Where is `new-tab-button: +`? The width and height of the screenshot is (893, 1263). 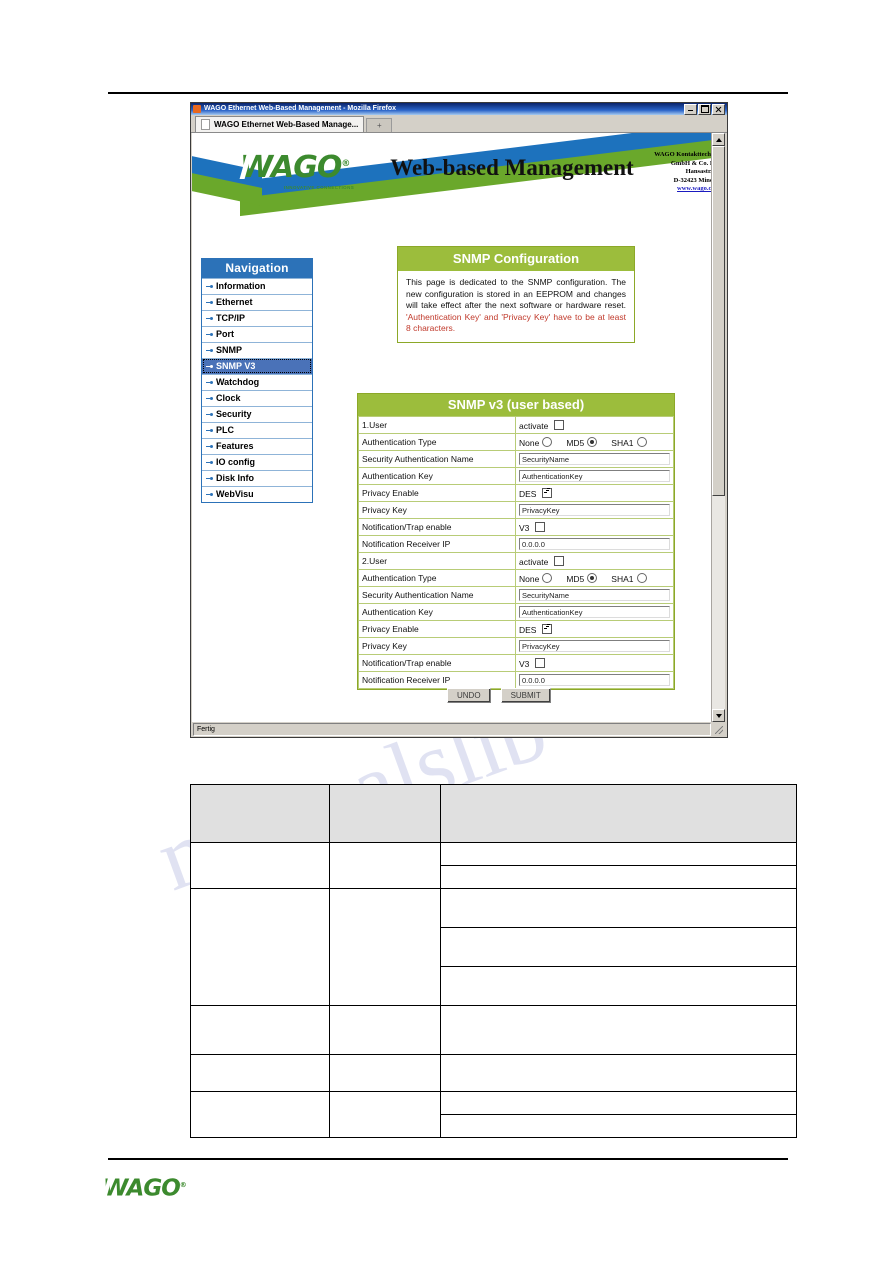 new-tab-button: + is located at coordinates (379, 125).